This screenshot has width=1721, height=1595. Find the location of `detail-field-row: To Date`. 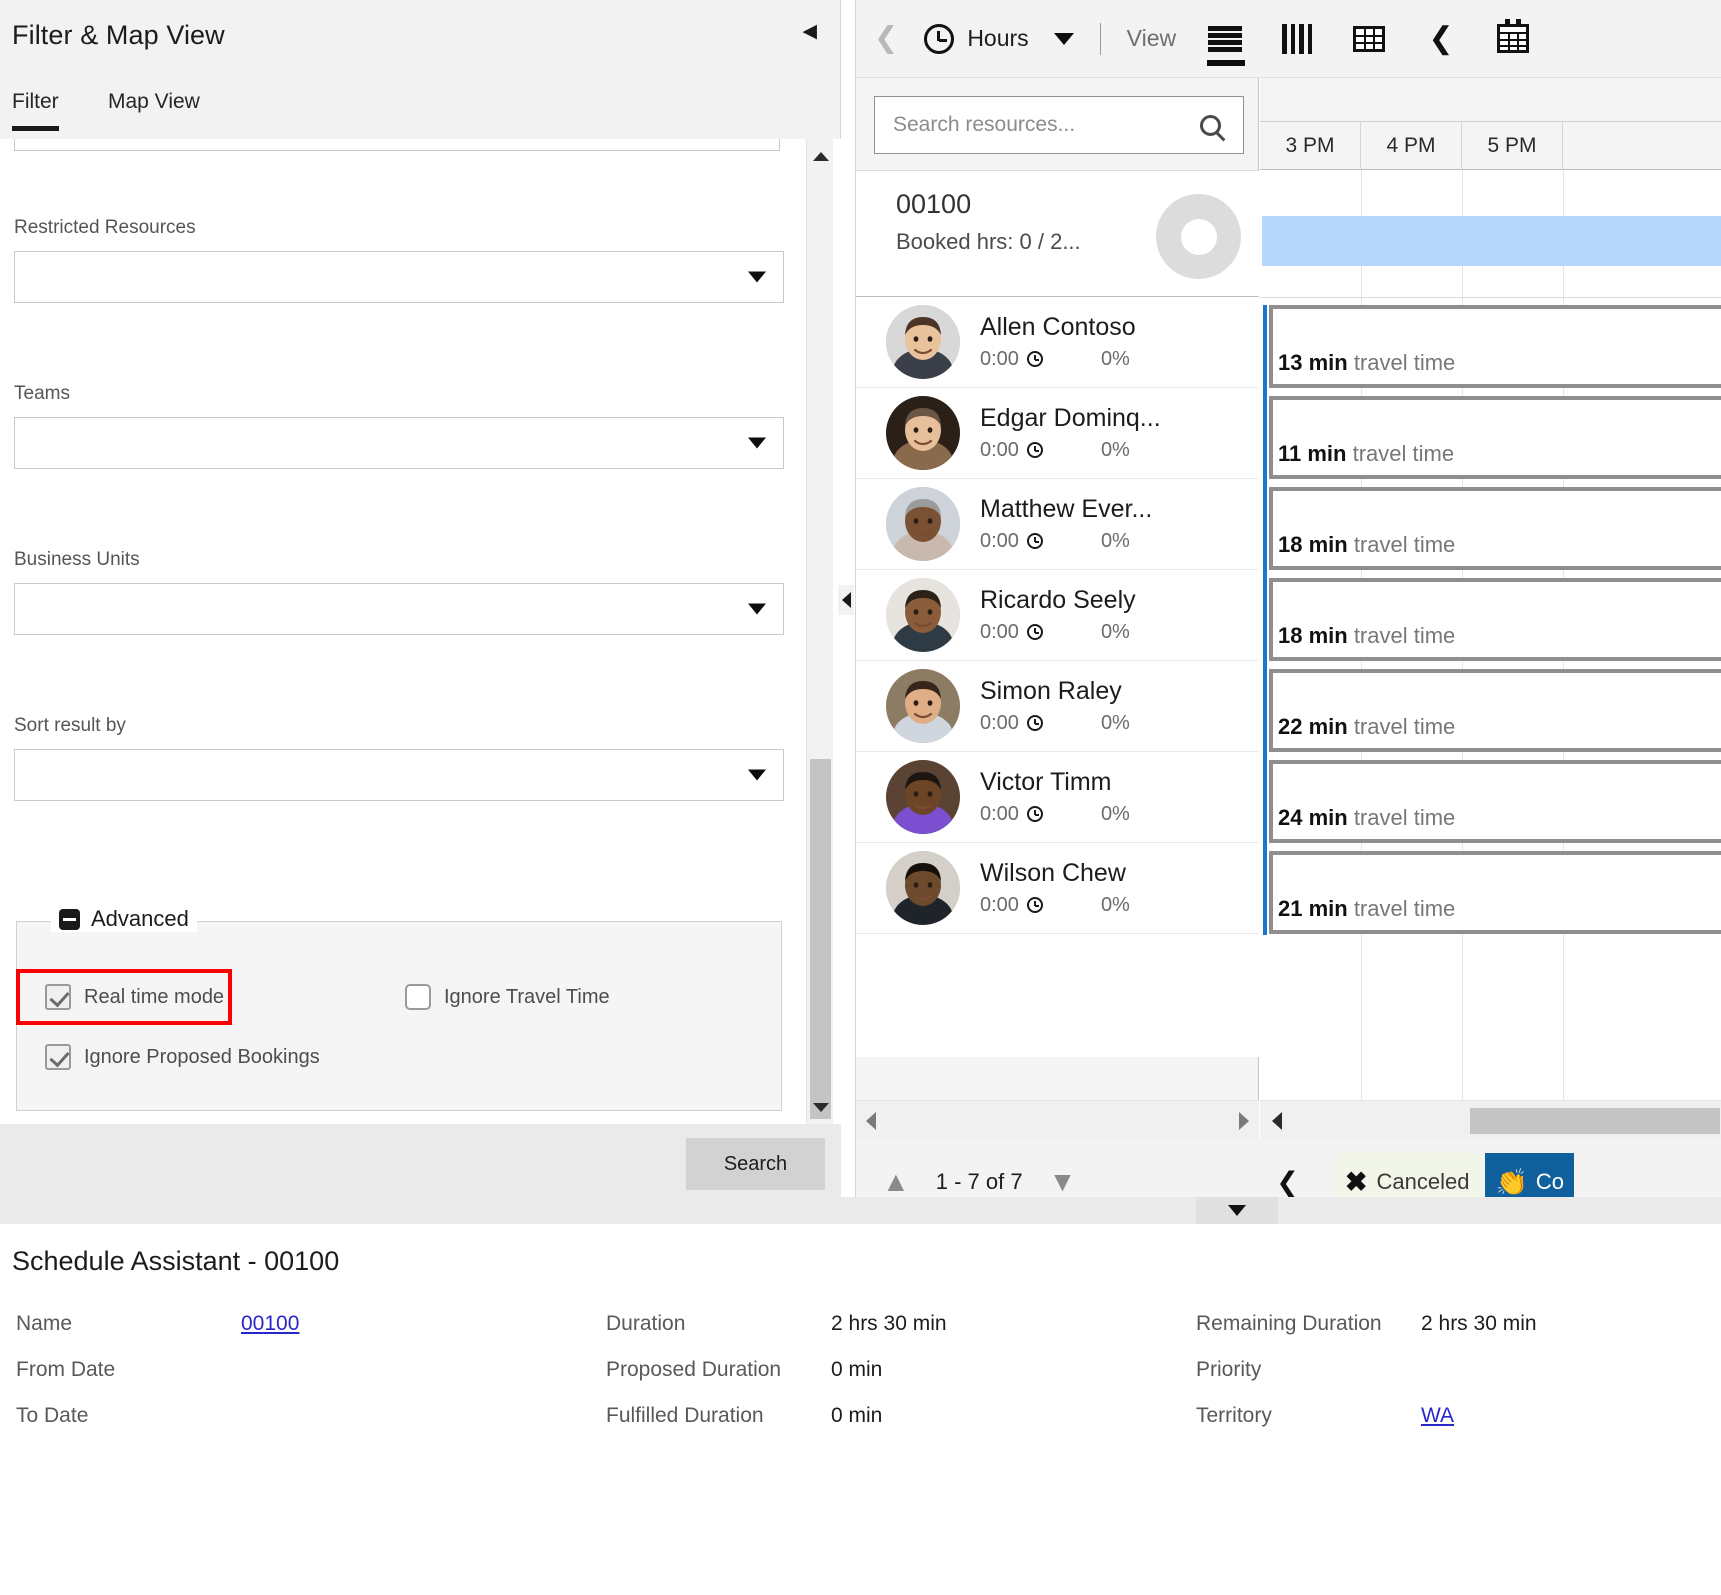

detail-field-row: To Date is located at coordinates (157, 1427).